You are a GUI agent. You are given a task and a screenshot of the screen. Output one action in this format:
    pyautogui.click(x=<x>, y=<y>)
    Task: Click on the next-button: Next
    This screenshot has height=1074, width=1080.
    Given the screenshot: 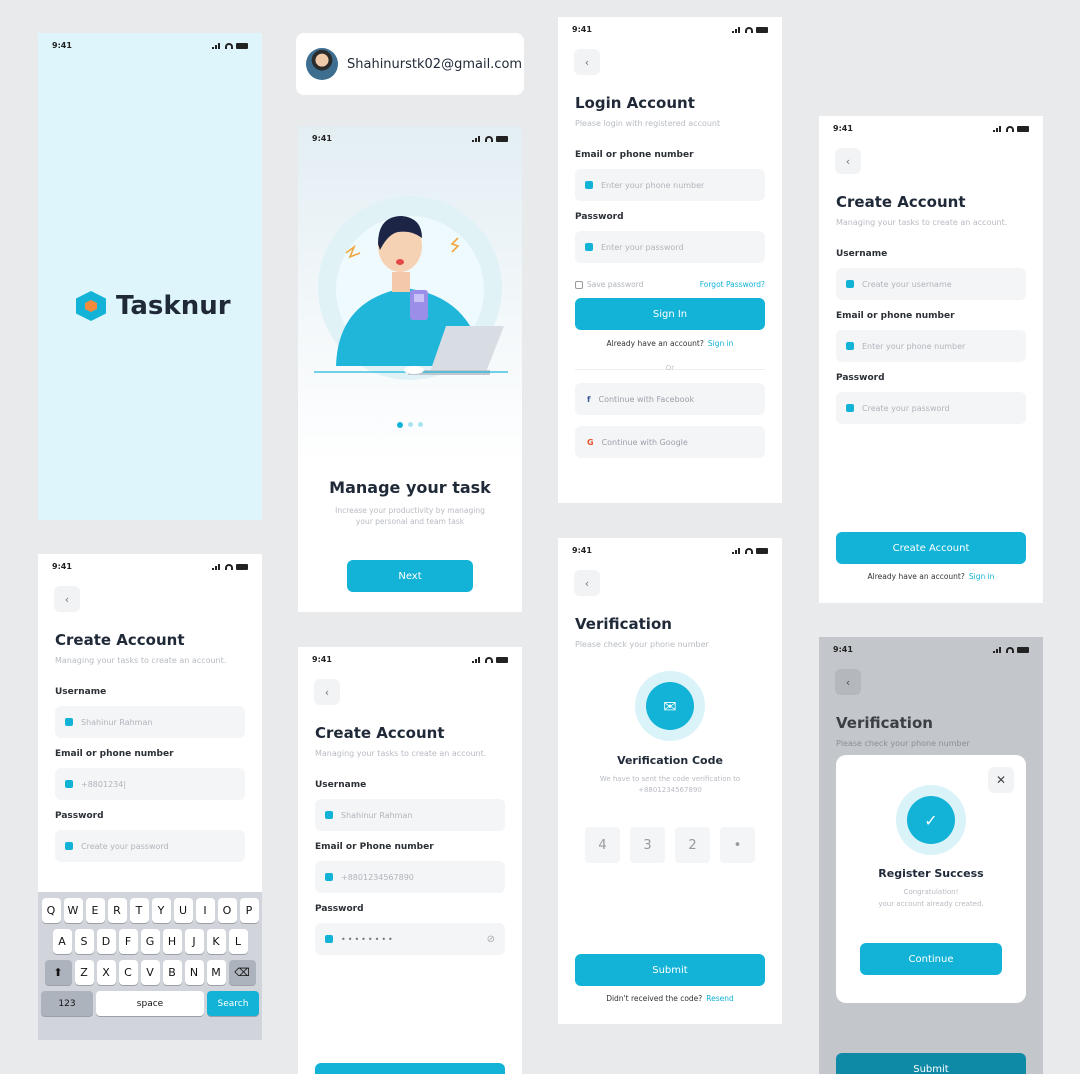 What is the action you would take?
    pyautogui.click(x=410, y=576)
    